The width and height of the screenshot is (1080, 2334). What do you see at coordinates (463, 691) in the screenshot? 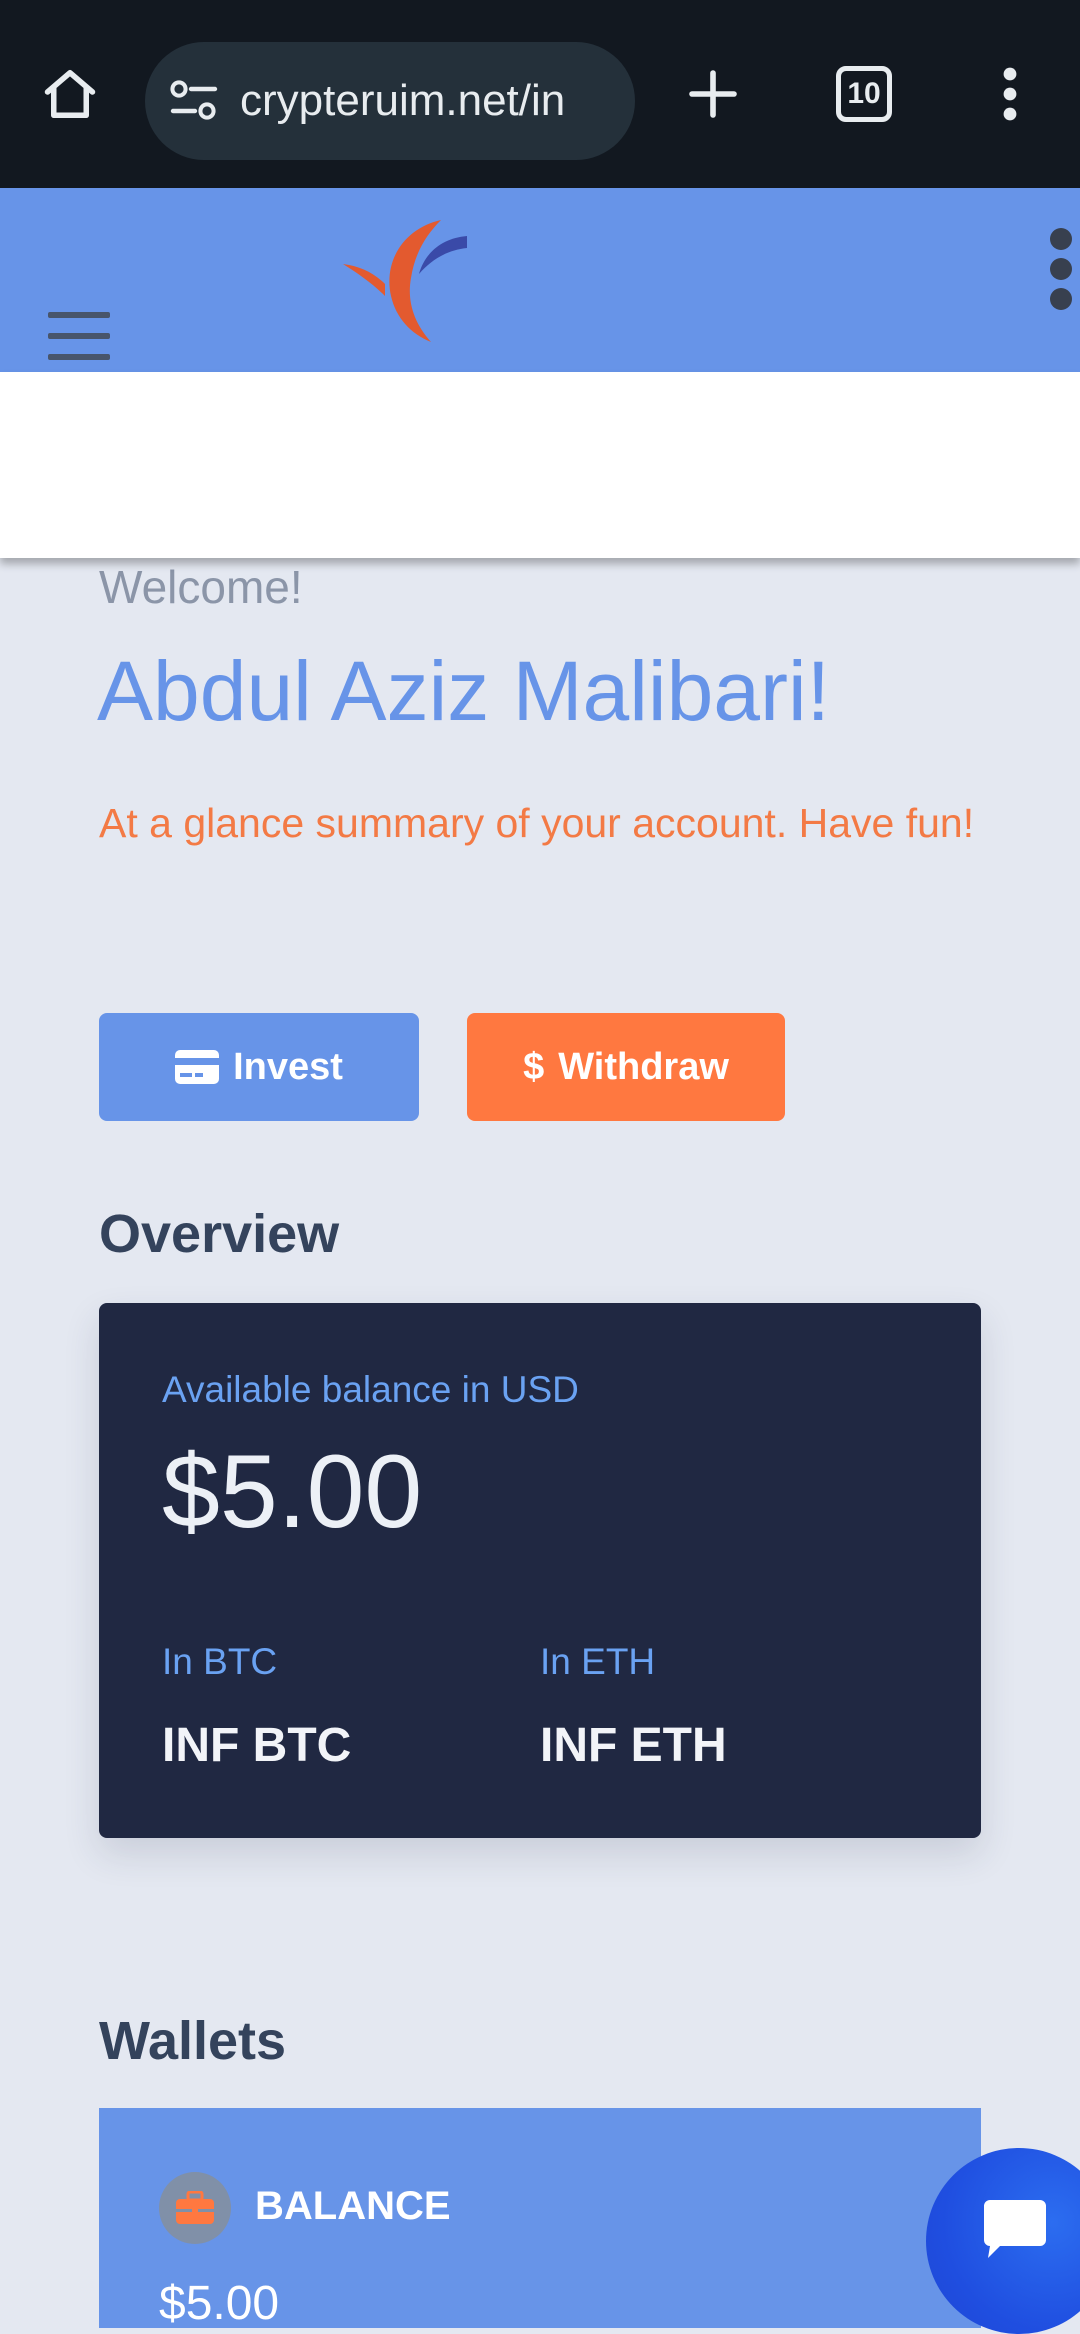
I see `user-name-heading: Abdul Aziz Malibari!` at bounding box center [463, 691].